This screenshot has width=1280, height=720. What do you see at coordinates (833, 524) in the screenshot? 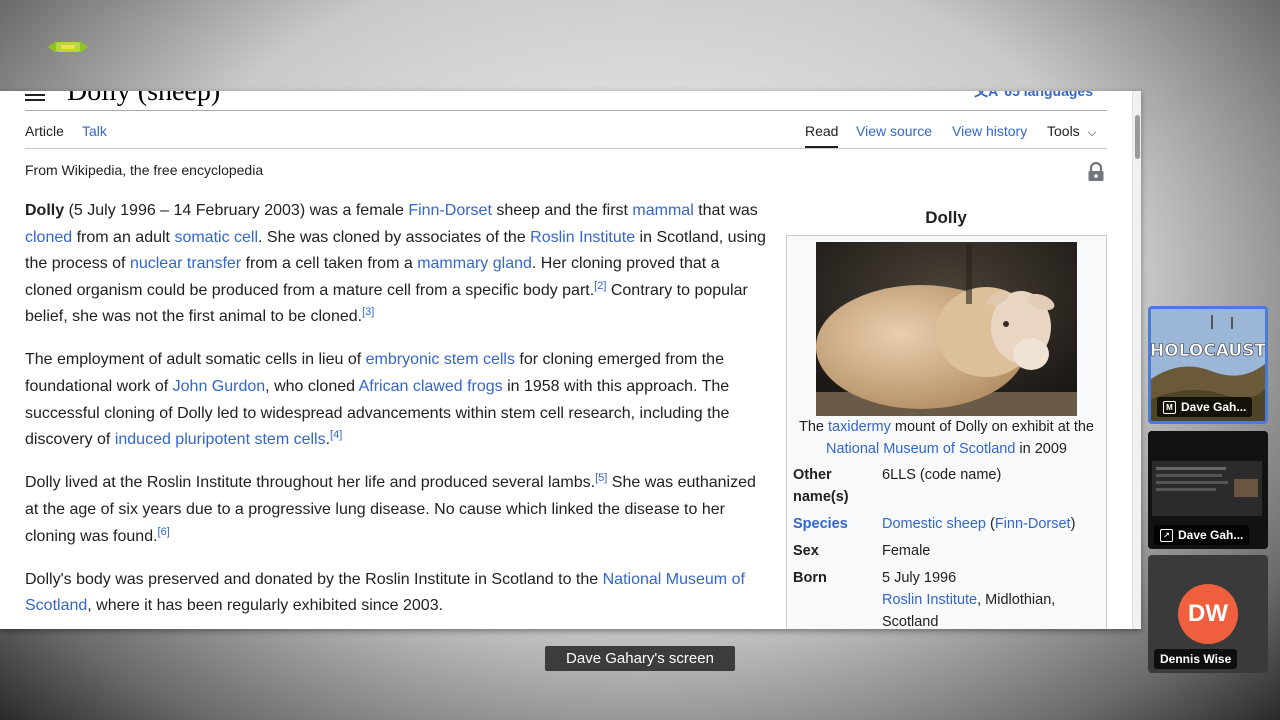
I see `infobox-label-species-link: Species` at bounding box center [833, 524].